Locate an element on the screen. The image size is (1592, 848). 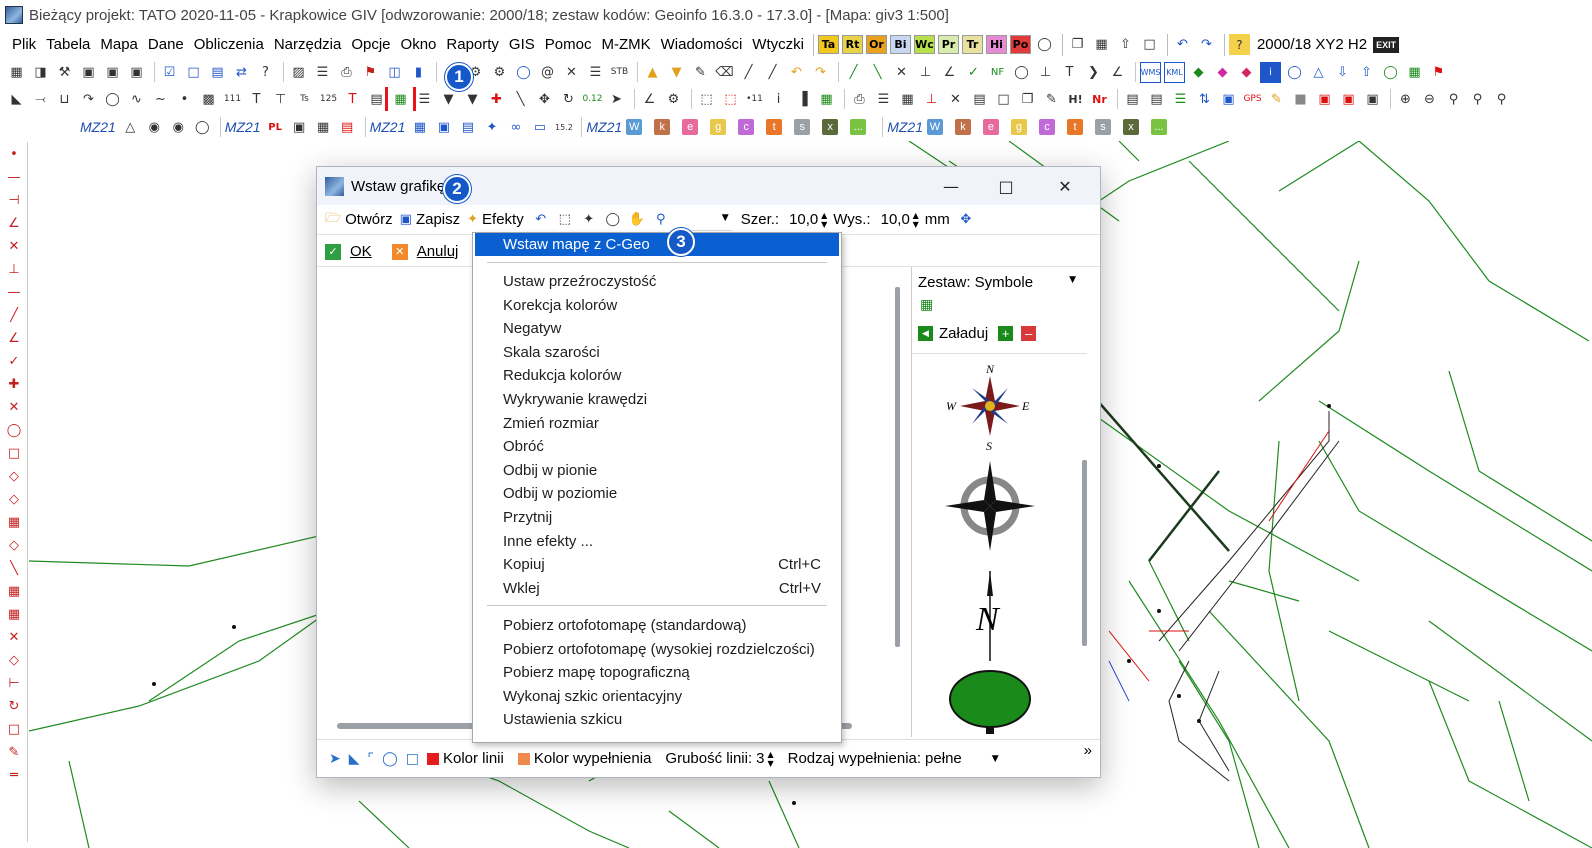
printer-icon: ⎙ is located at coordinates (859, 99).